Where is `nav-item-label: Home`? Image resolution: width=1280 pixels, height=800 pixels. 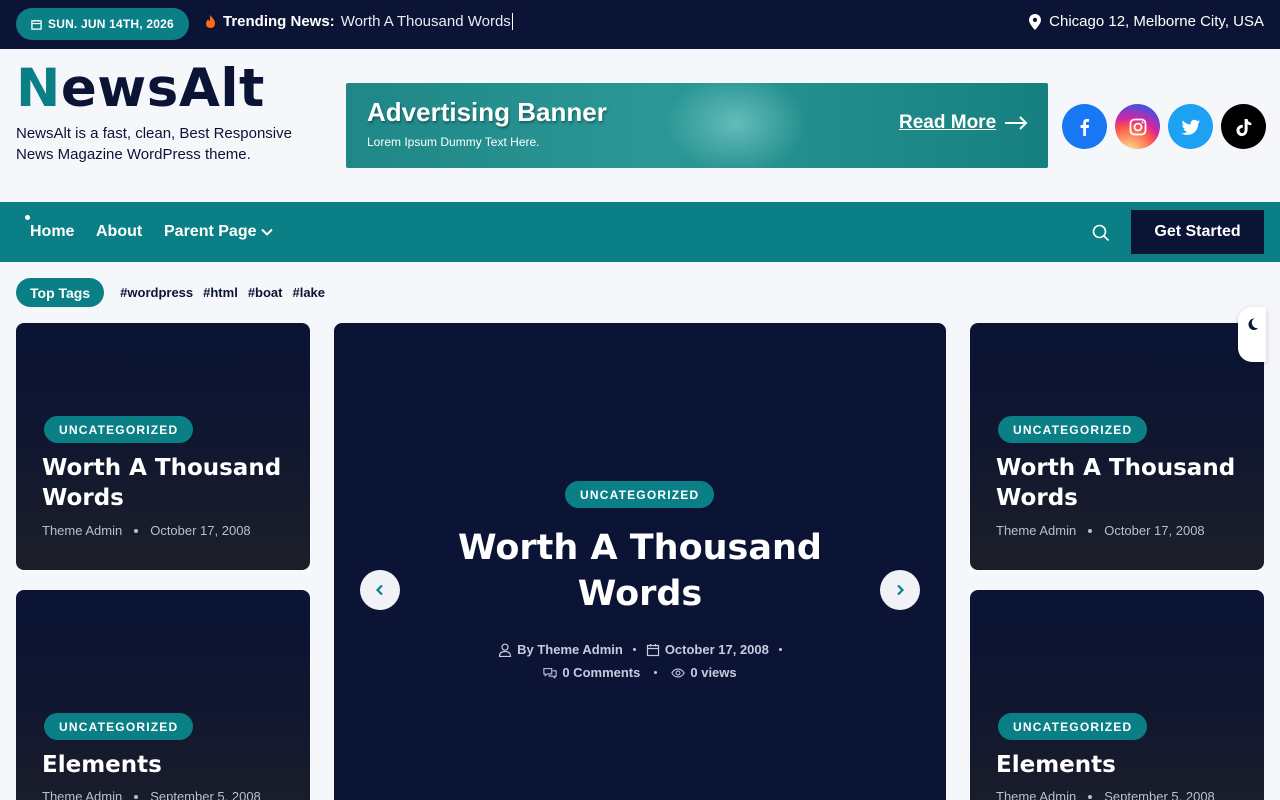
nav-item-label: Home is located at coordinates (52, 231).